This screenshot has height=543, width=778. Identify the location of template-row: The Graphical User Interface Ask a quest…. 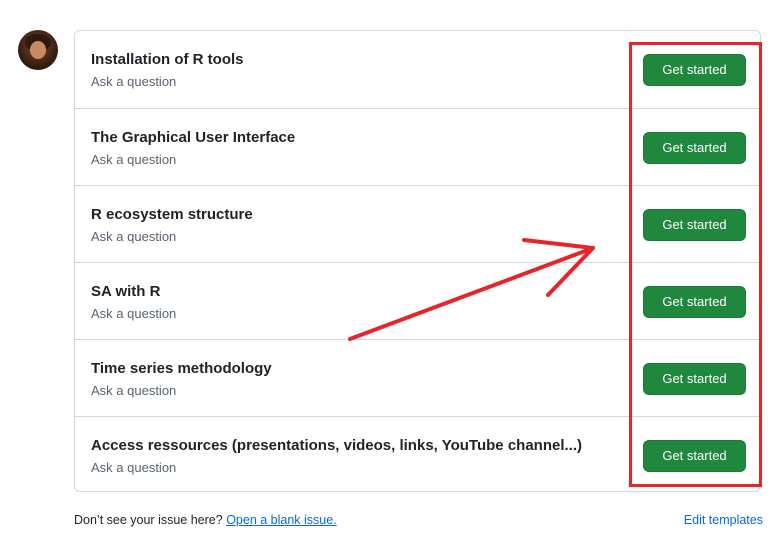
(417, 146).